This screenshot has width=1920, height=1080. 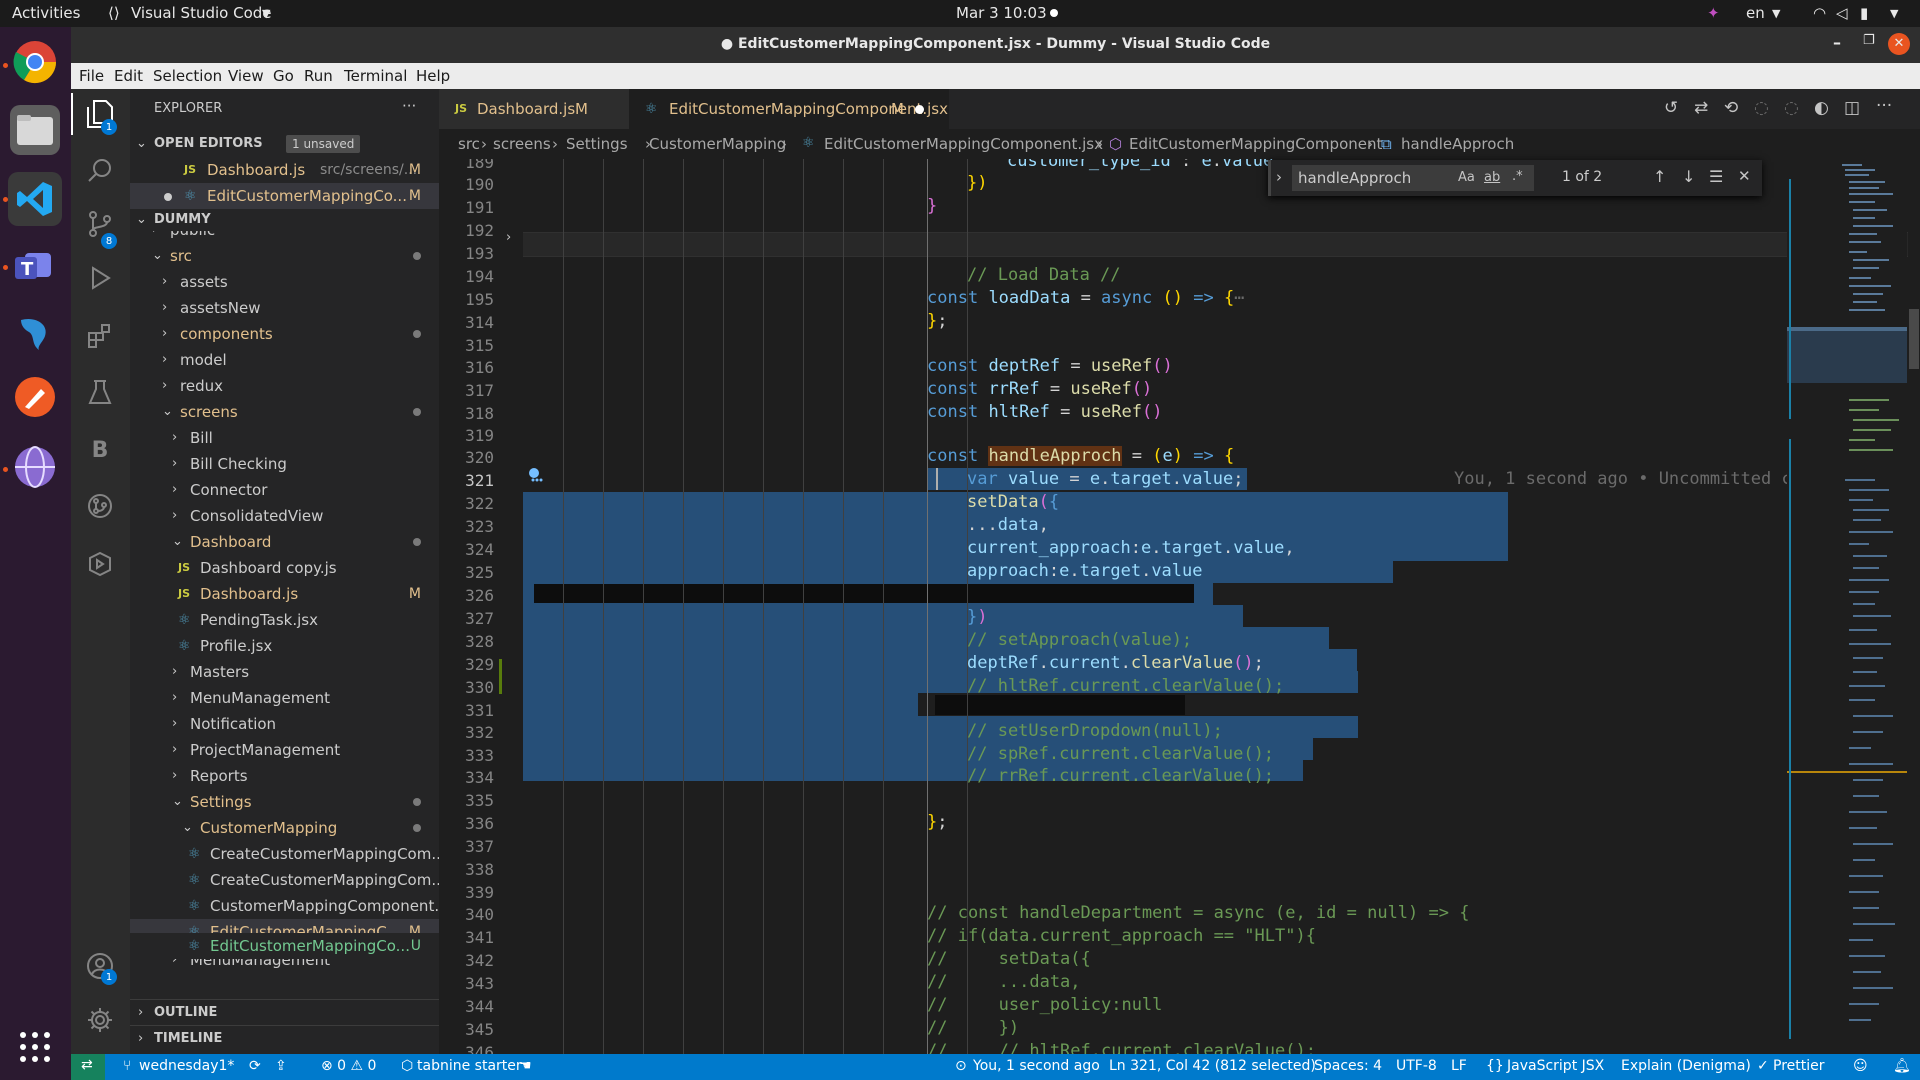 I want to click on close-window-icon: ✕, so click(x=1899, y=44).